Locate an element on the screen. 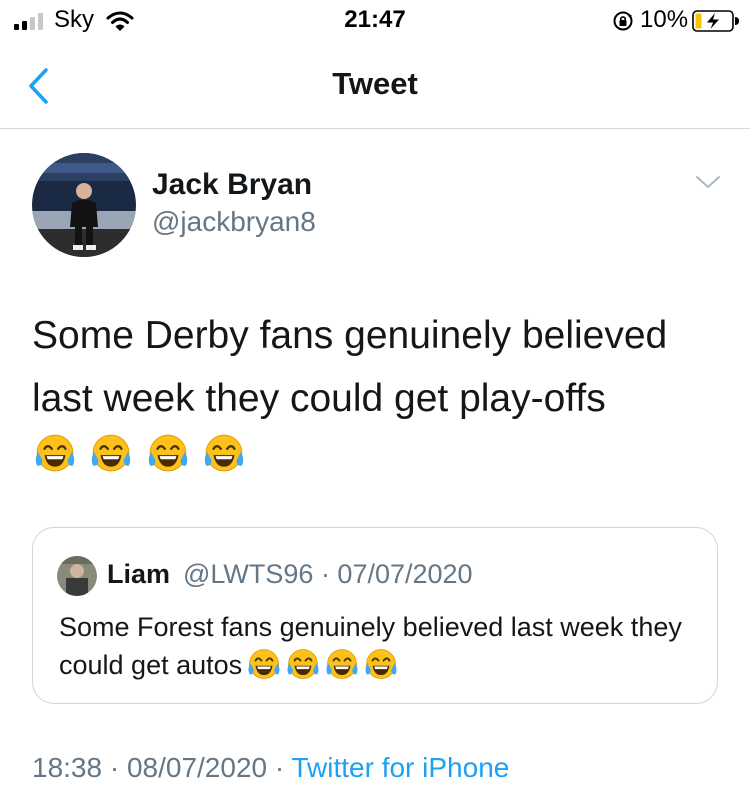 The image size is (750, 812). battery-percent: 10% is located at coordinates (664, 19).